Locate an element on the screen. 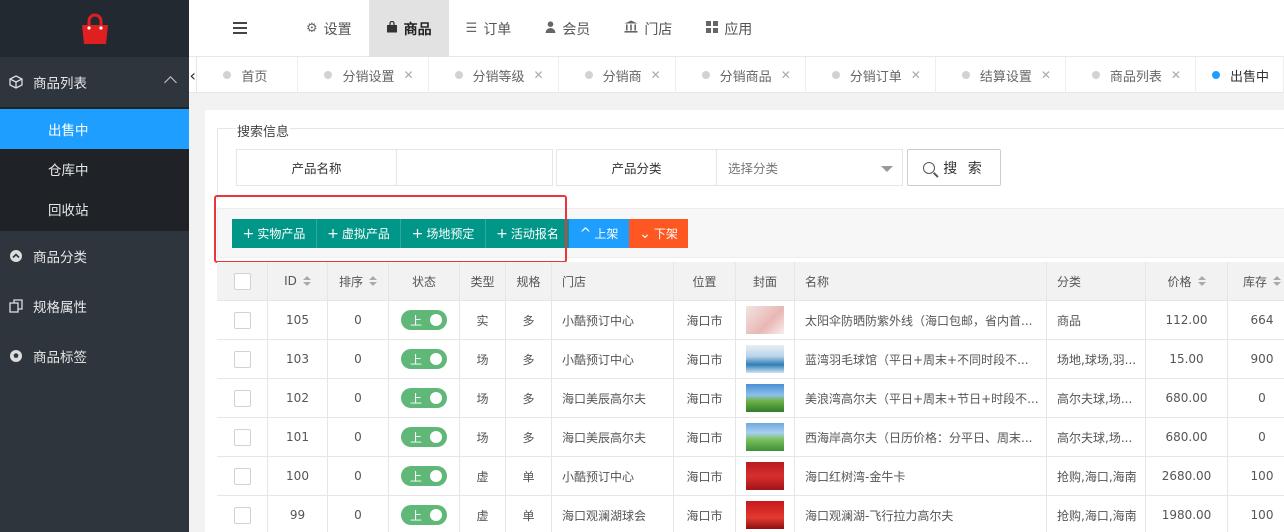  sidebar-item-warehouse: 仓库中 is located at coordinates (94, 169).